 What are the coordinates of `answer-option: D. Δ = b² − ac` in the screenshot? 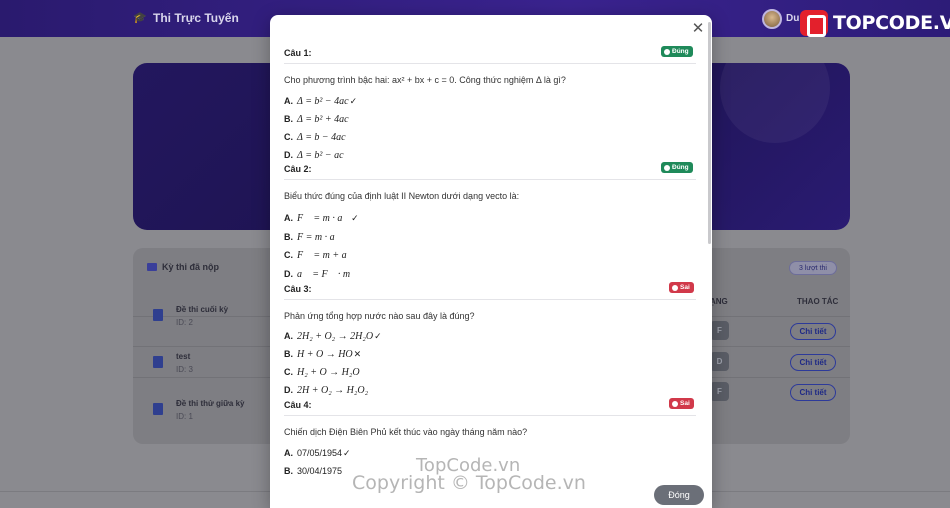 It's located at (314, 155).